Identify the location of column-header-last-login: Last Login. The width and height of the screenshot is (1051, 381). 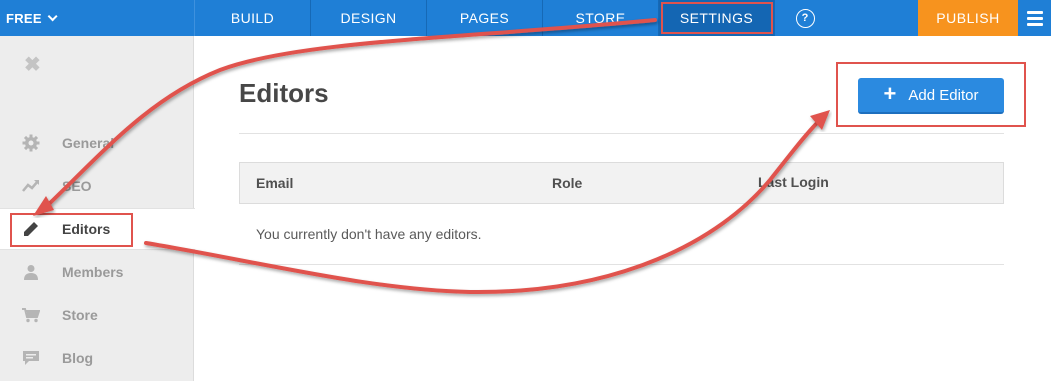
(793, 182).